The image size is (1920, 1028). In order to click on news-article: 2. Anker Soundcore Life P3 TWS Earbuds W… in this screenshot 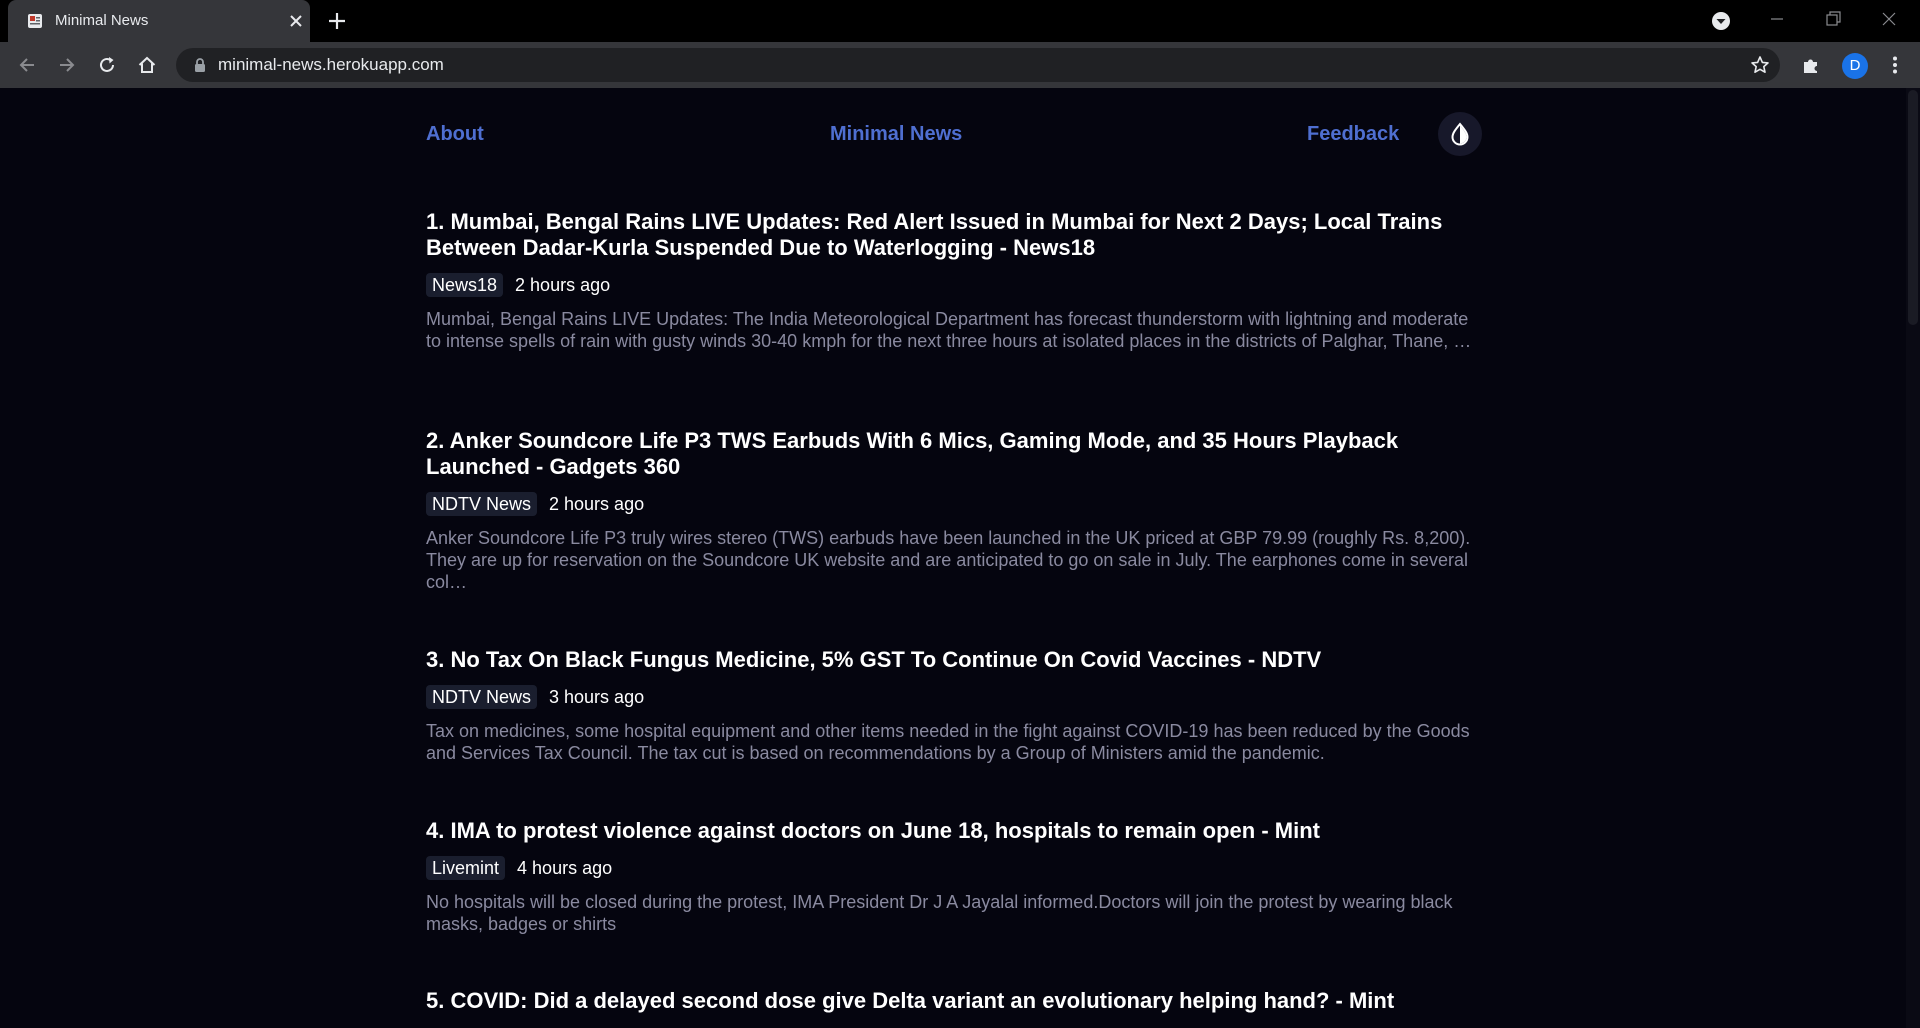, I will do `click(956, 510)`.